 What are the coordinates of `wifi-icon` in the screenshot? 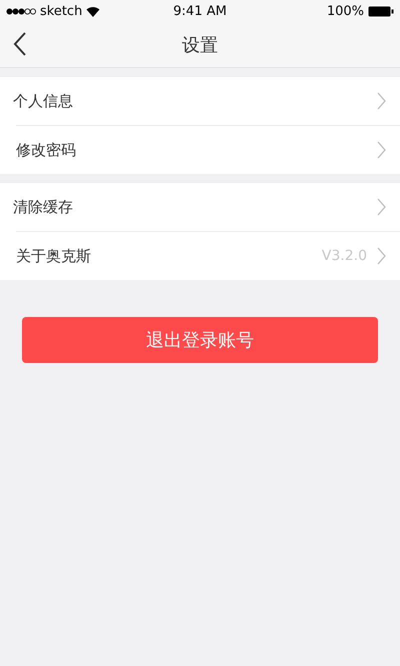 It's located at (93, 11).